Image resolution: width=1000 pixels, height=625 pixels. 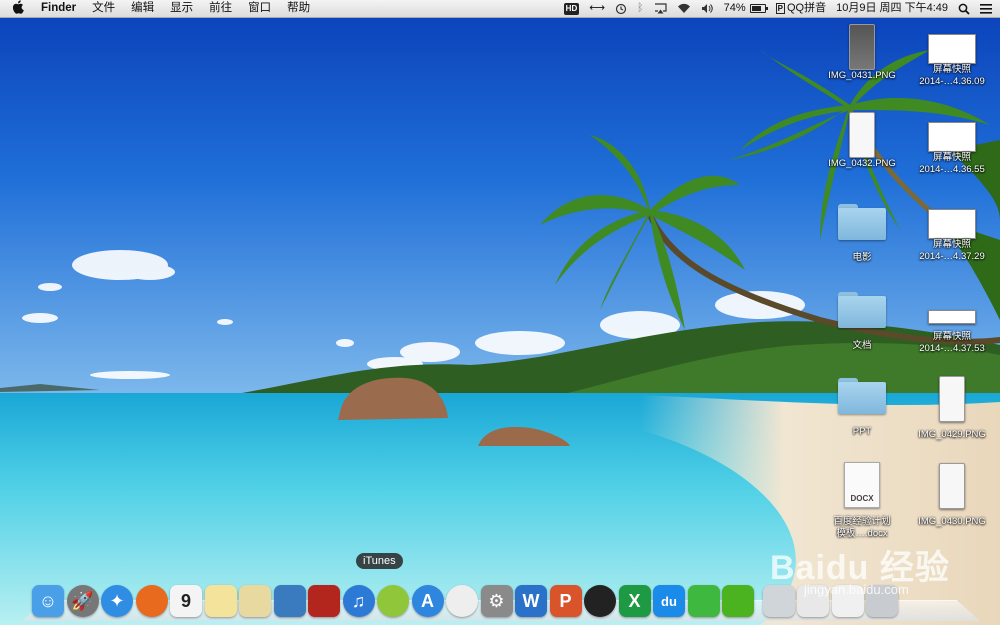 I want to click on desktop-icon-sublabel: 2014-…4.36.55, so click(x=952, y=169).